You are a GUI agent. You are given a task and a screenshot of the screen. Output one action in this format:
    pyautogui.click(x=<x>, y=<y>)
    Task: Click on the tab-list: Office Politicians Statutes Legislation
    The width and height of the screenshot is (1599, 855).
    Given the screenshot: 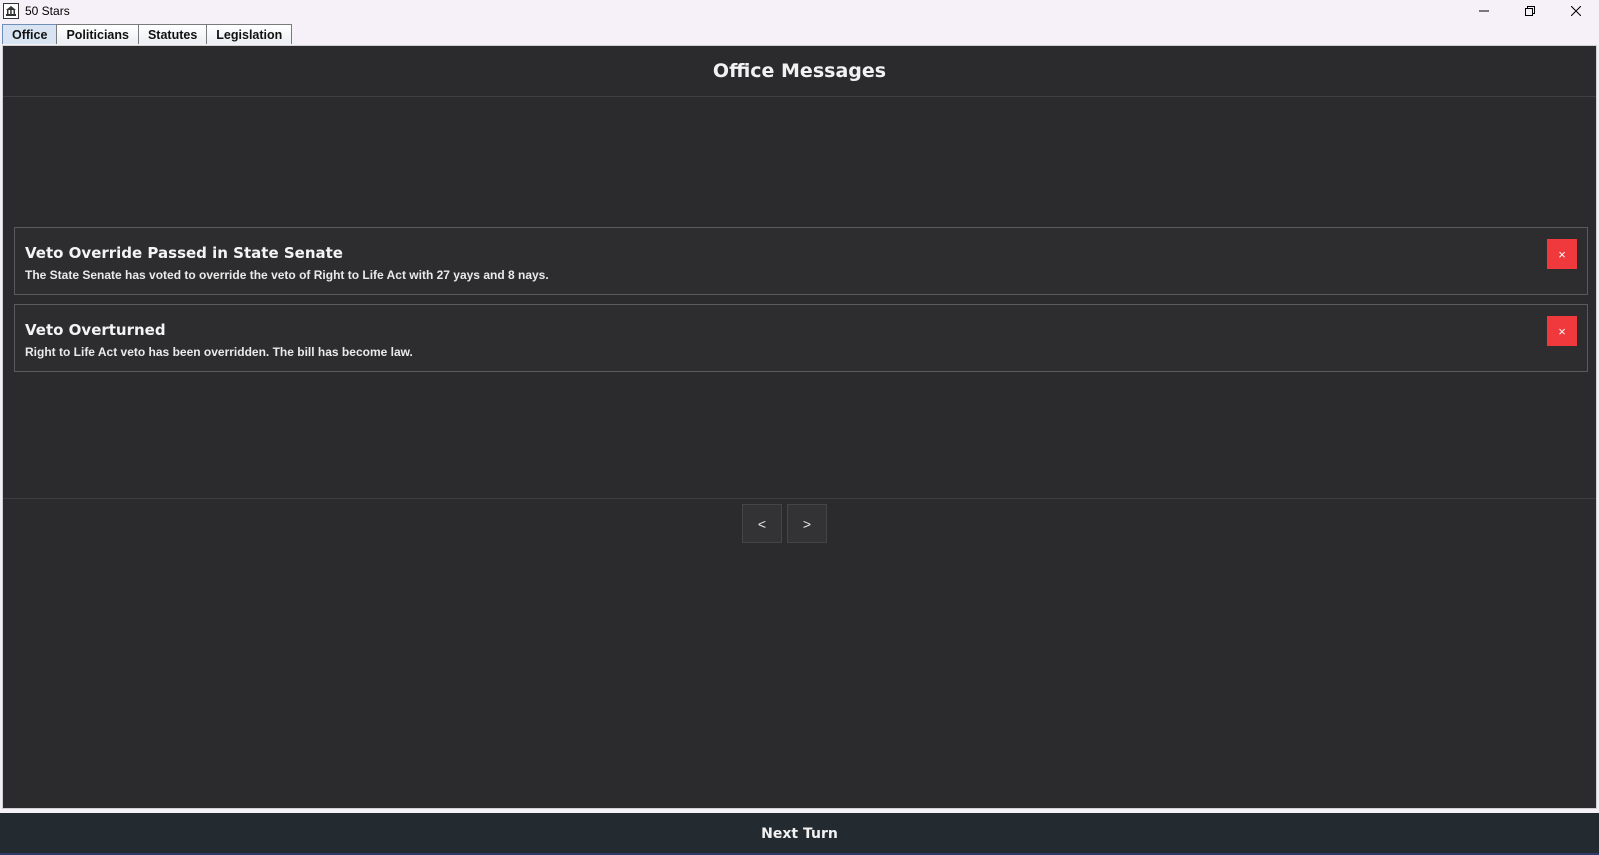 What is the action you would take?
    pyautogui.click(x=147, y=34)
    